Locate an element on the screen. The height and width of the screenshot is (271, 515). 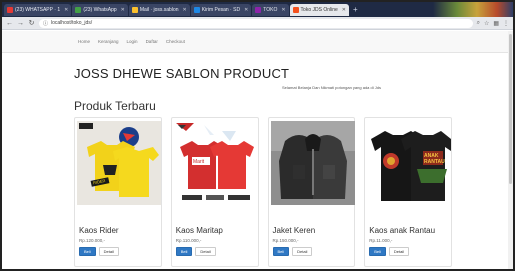
product-price: Rp.110.000,- is located at coordinates (188, 240).